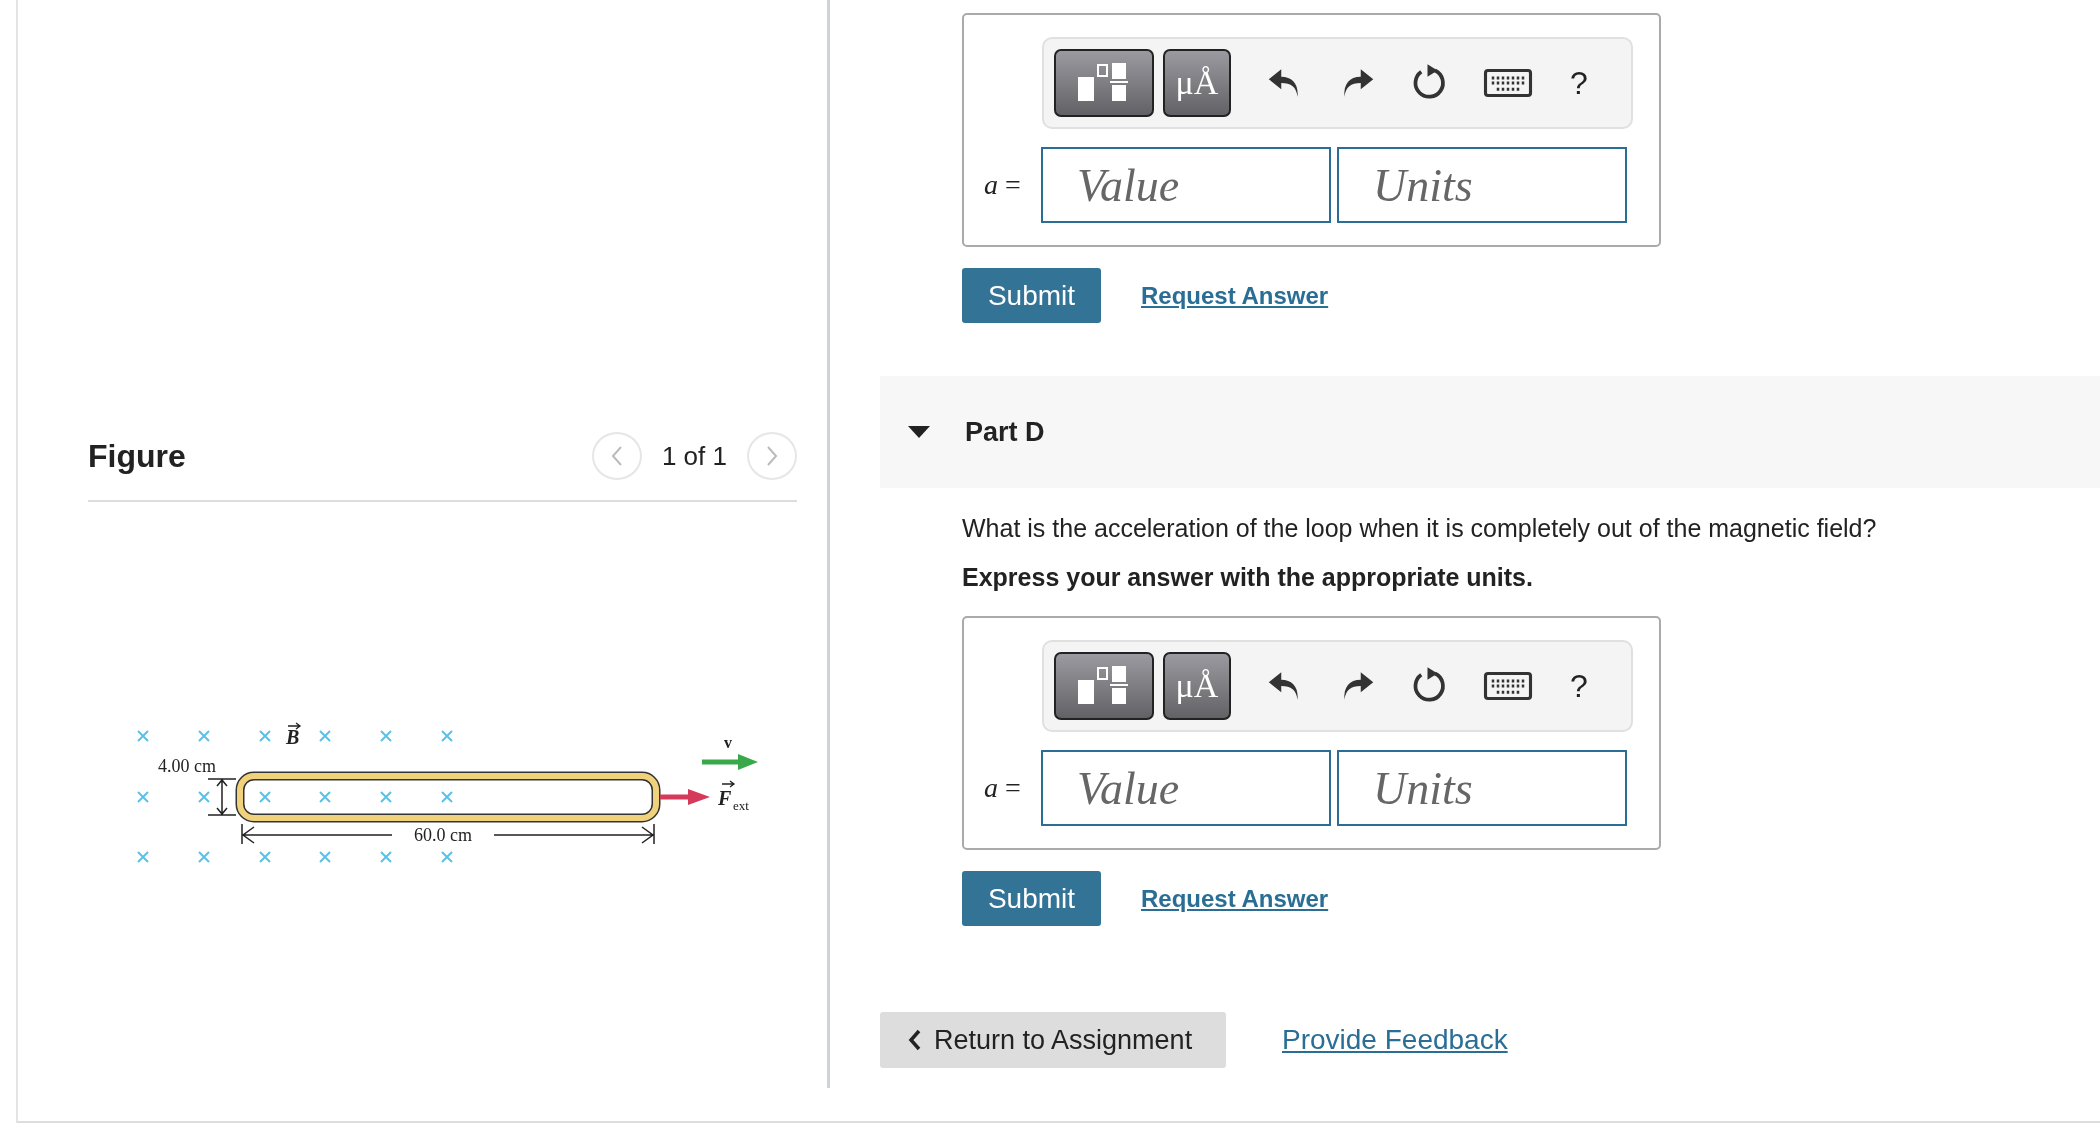 This screenshot has width=2100, height=1130. What do you see at coordinates (772, 456) in the screenshot?
I see `chevron-right-icon` at bounding box center [772, 456].